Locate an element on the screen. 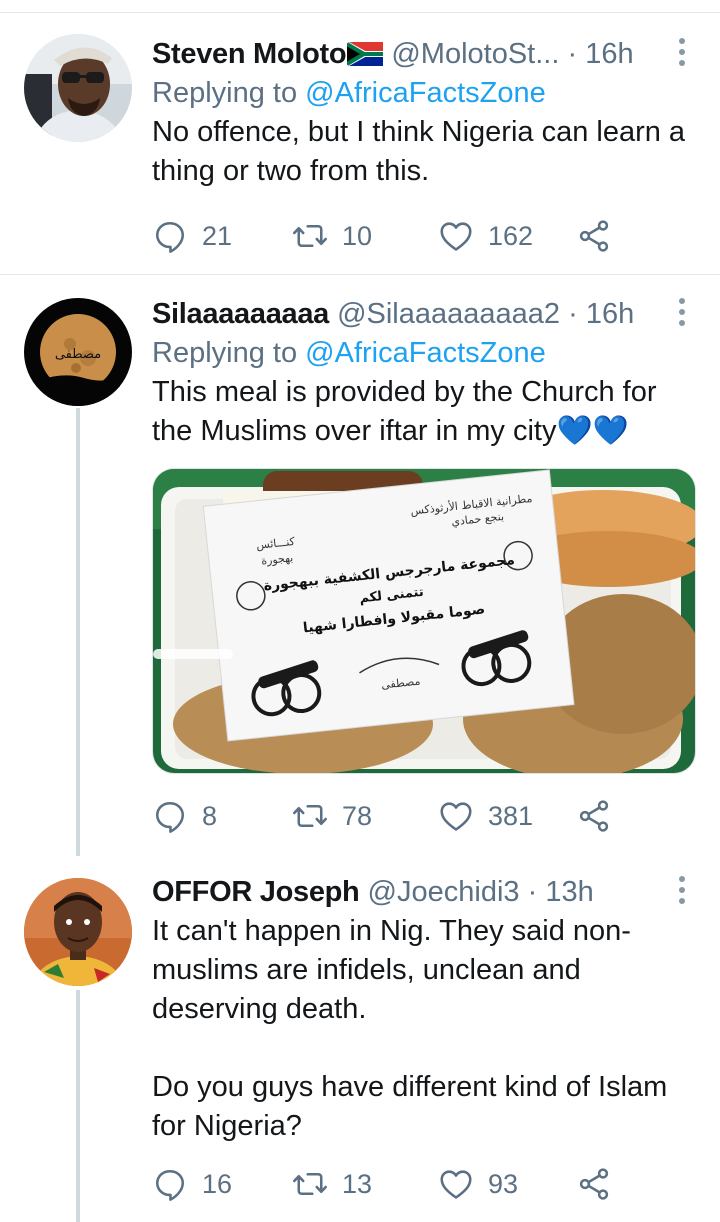 The height and width of the screenshot is (1222, 720). tweet-header: OFFOR Joseph @Joechidi3 · 13h is located at coordinates (426, 892).